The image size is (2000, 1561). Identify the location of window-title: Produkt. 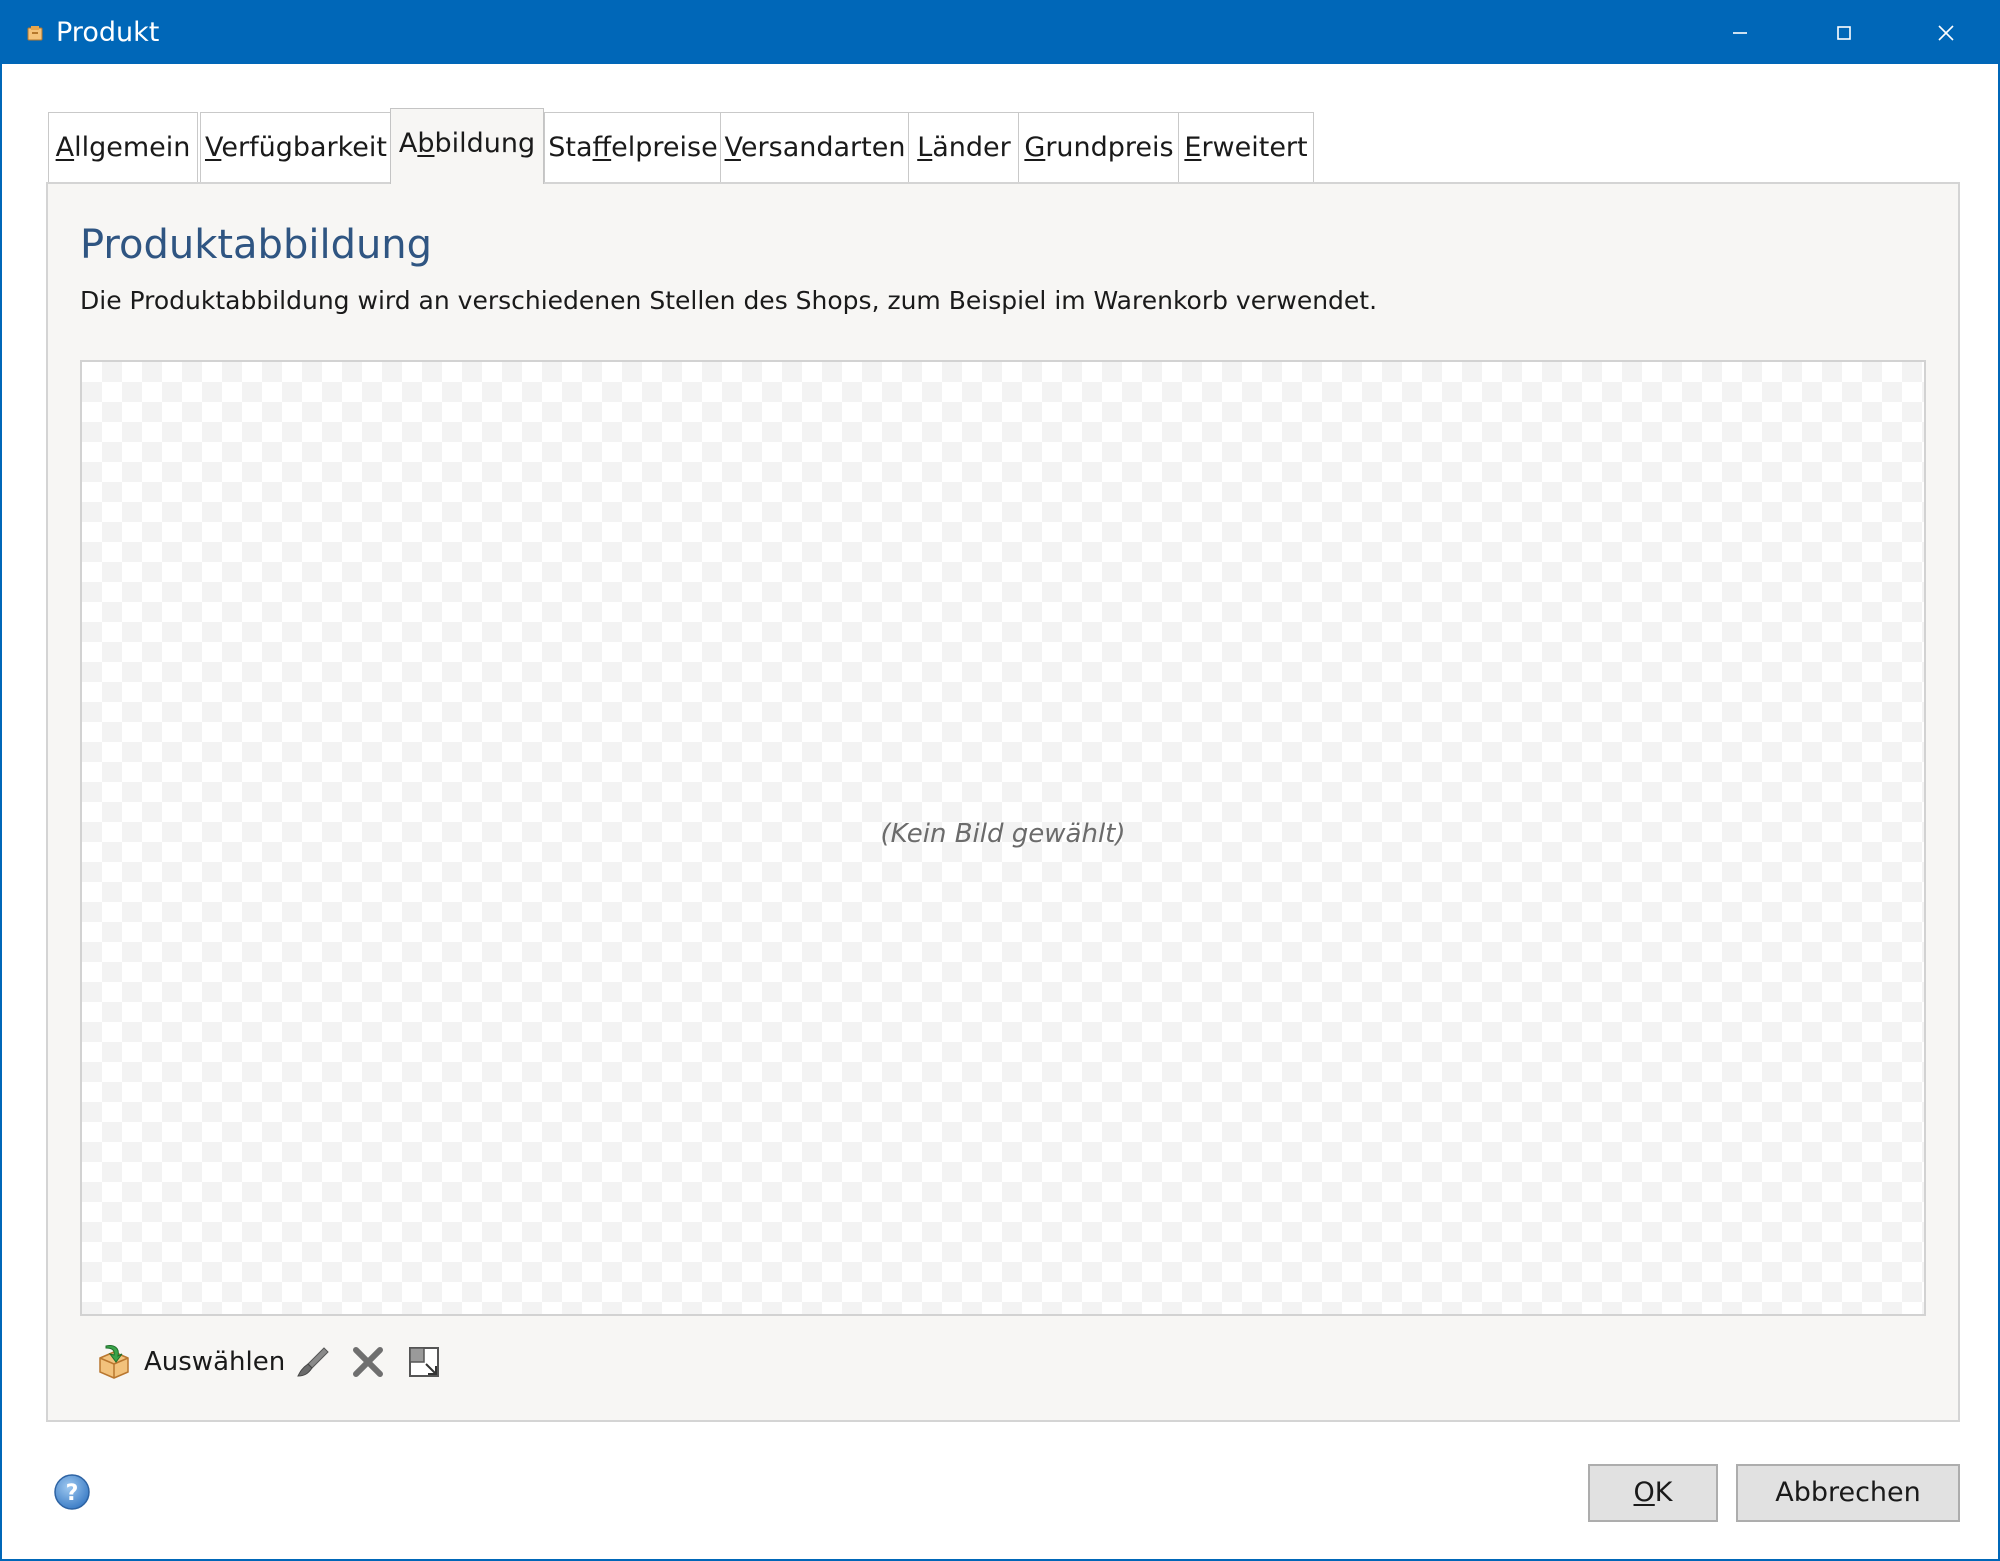
(108, 32).